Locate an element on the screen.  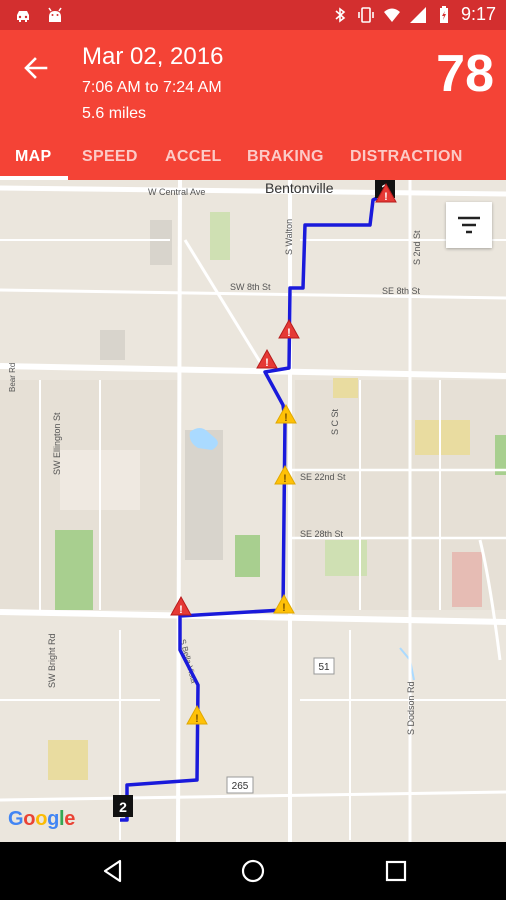
filter-button is located at coordinates (469, 225).